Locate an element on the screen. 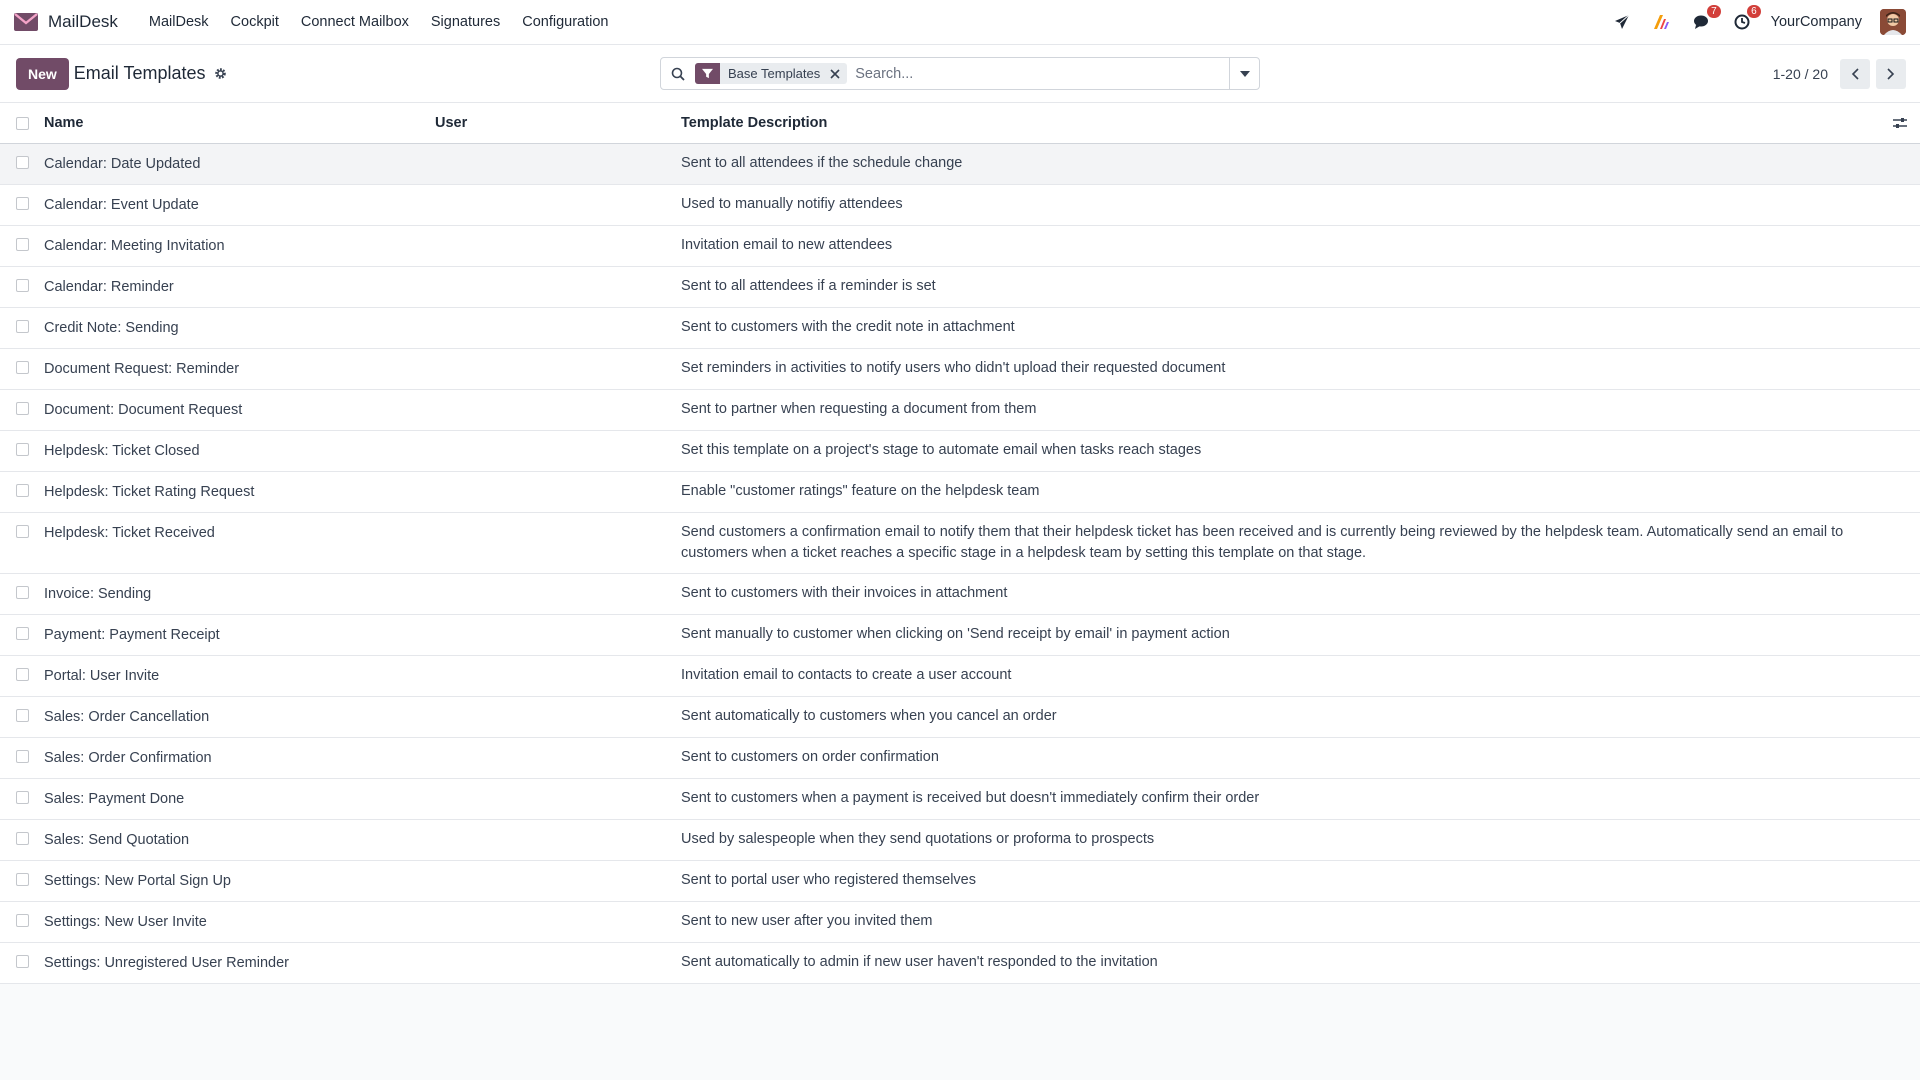  menu-item-connect-mailbox: Connect Mailbox is located at coordinates (355, 22).